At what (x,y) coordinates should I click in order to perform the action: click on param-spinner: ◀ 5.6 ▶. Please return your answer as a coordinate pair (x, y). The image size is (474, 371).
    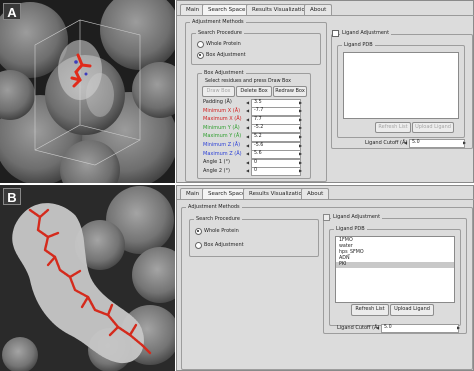
    Looking at the image, I should click on (275, 155).